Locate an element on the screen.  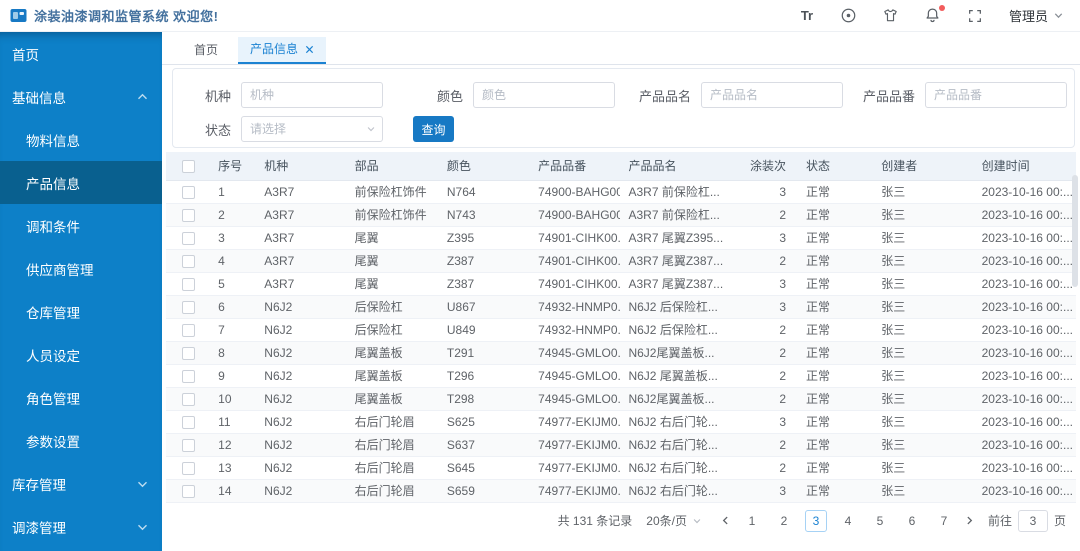
sidebar-item-10: 库存管理 is located at coordinates (81, 483).